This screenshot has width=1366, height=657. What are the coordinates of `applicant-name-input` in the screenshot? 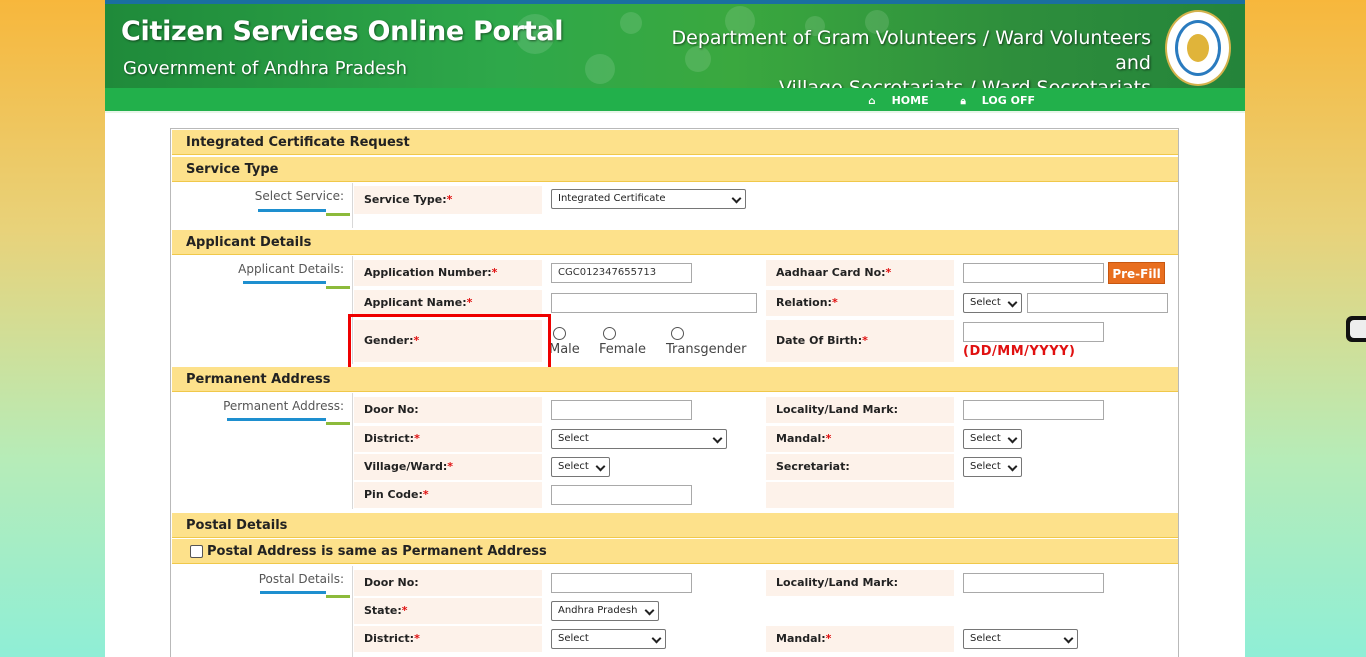 It's located at (654, 303).